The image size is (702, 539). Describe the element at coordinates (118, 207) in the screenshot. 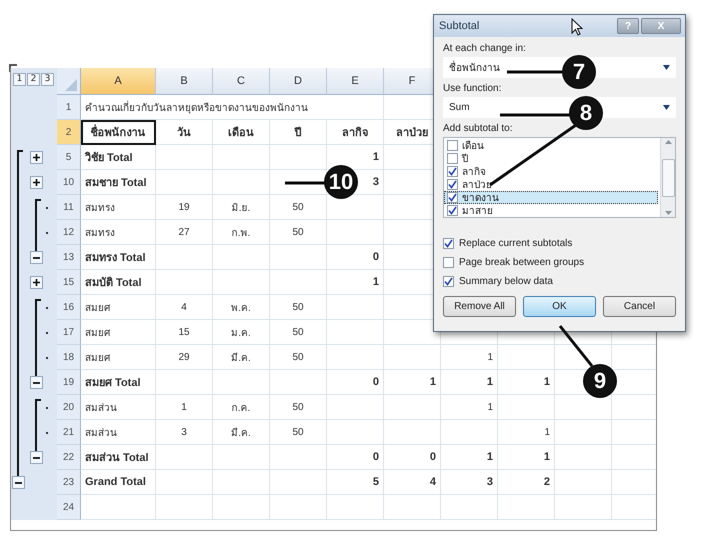

I see `table-cell: สมทรง` at that location.